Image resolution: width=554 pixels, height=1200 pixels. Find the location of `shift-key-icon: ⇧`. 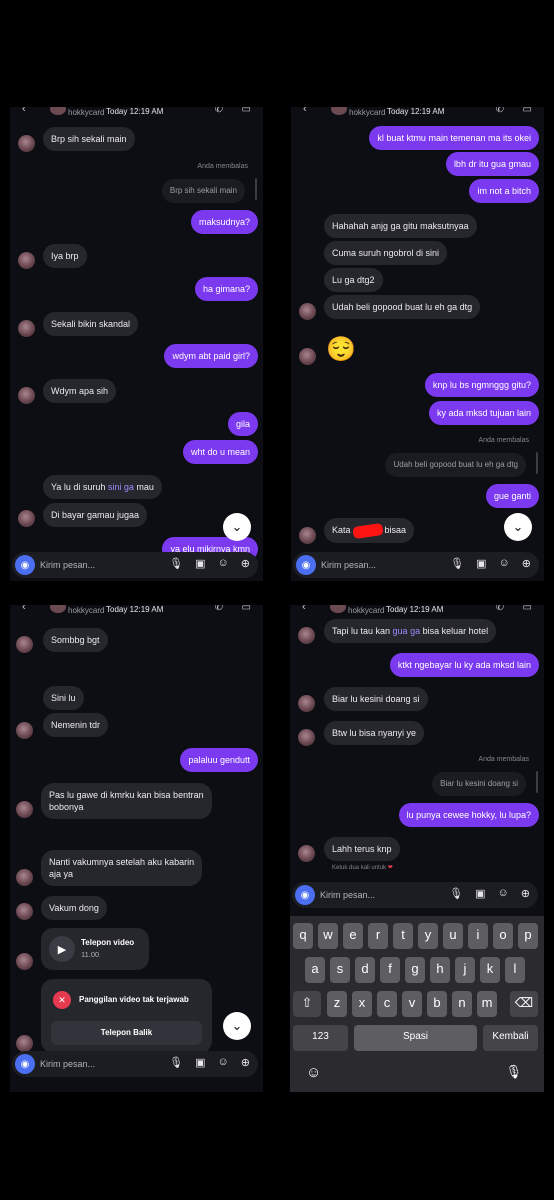

shift-key-icon: ⇧ is located at coordinates (307, 1004).